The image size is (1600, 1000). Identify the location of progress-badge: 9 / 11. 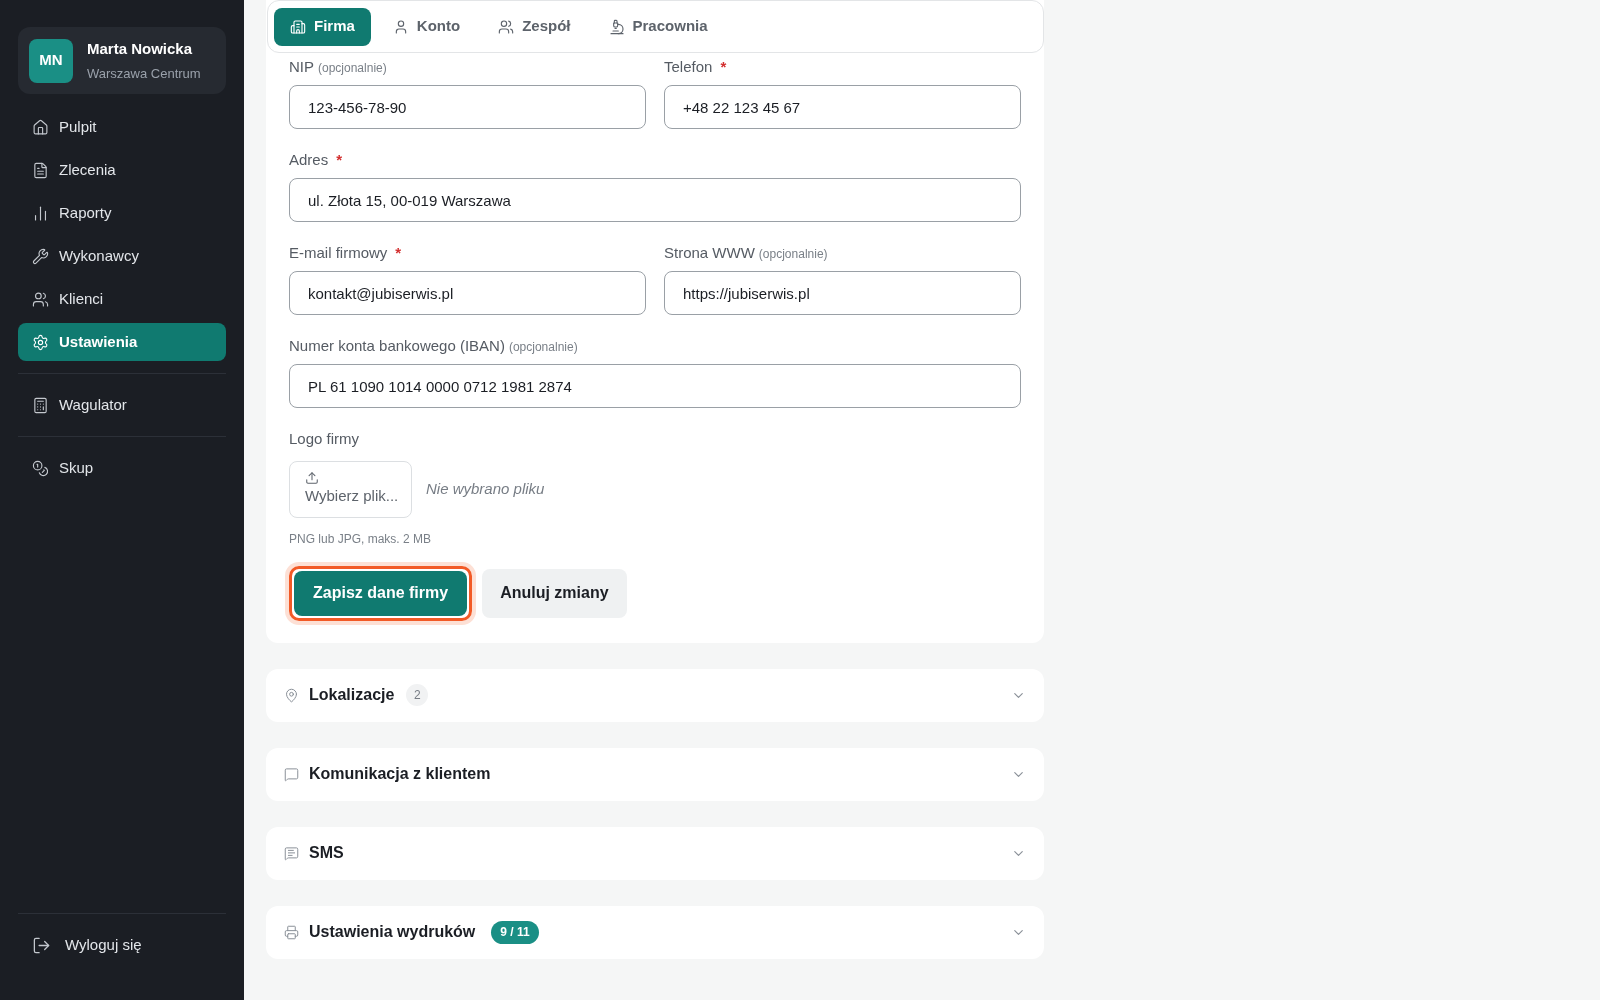
(515, 932).